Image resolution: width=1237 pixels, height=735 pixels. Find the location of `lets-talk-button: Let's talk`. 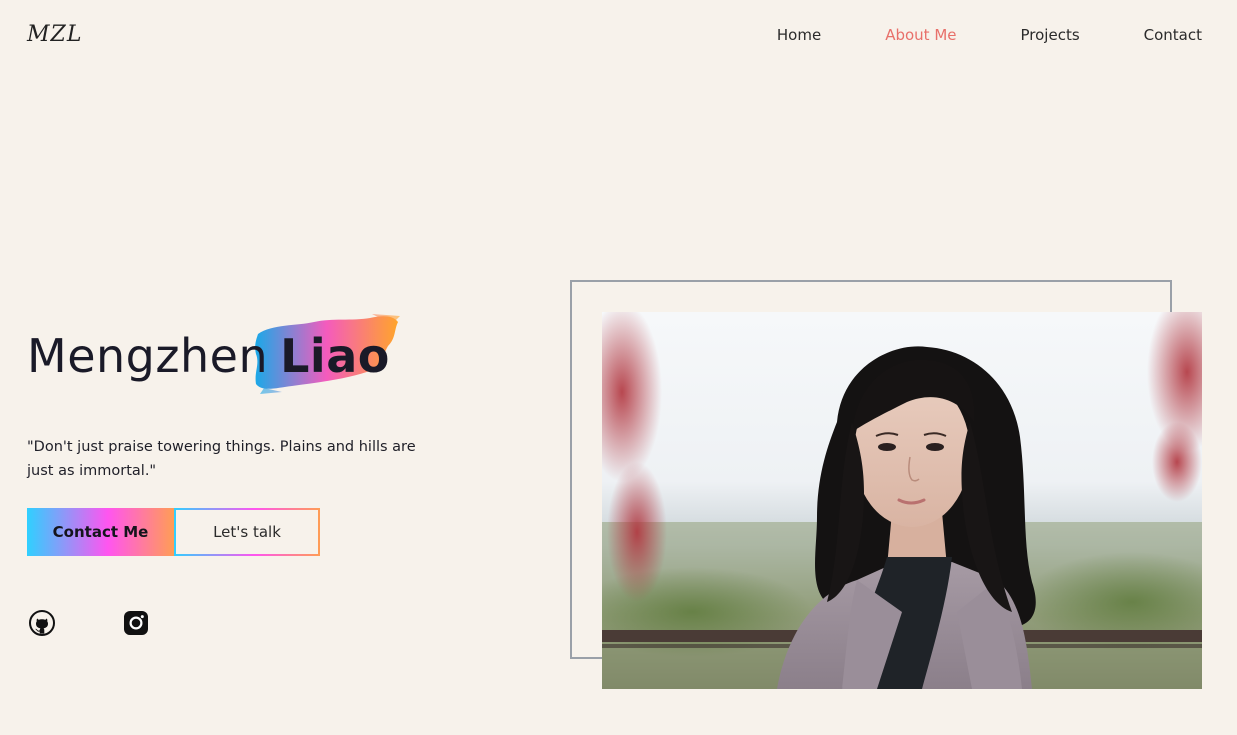

lets-talk-button: Let's talk is located at coordinates (247, 532).